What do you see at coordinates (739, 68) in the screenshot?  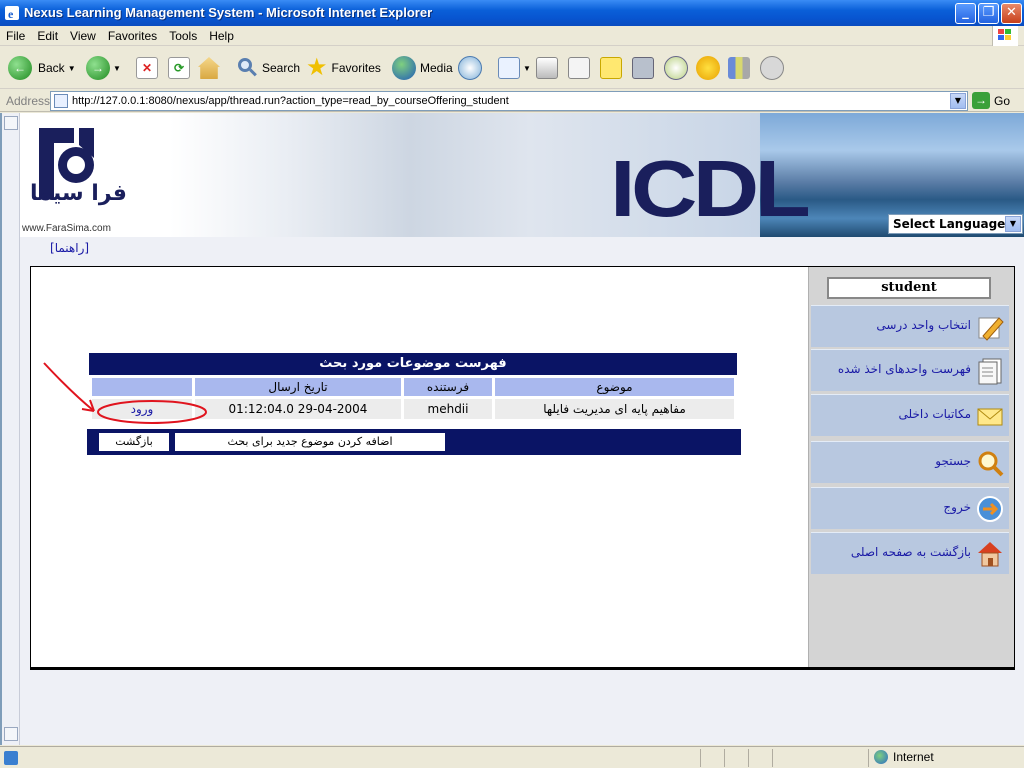 I see `library-button` at bounding box center [739, 68].